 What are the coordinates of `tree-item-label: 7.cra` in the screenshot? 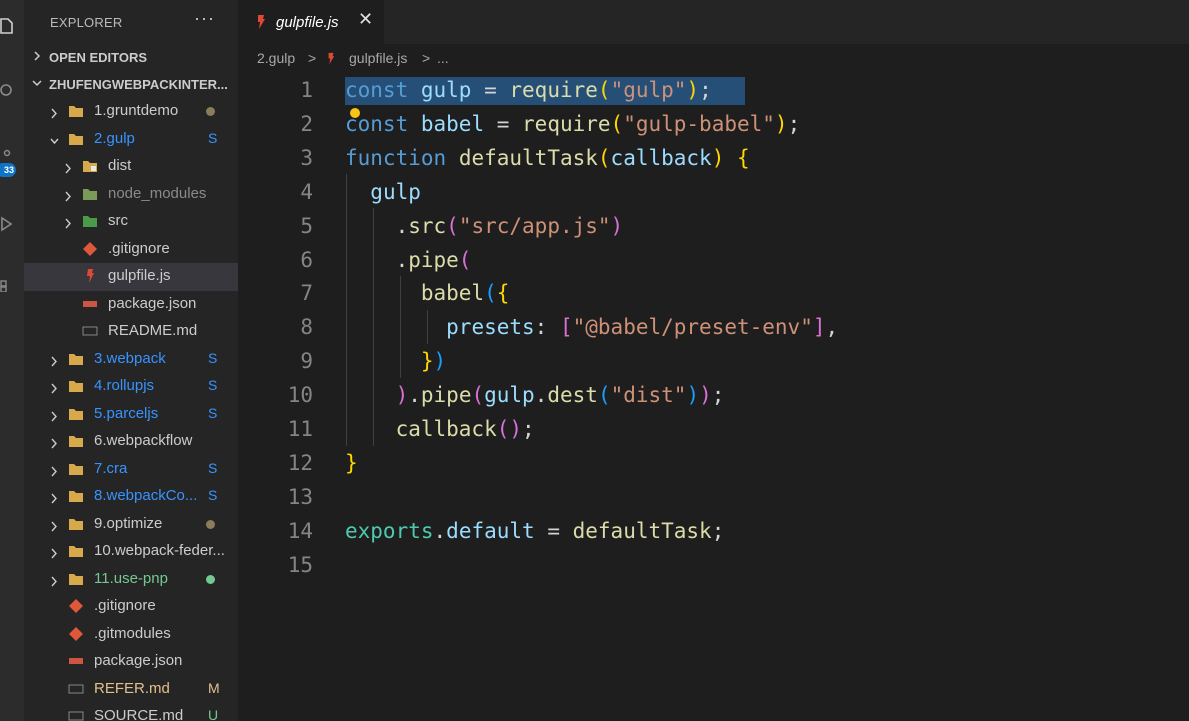 It's located at (111, 468).